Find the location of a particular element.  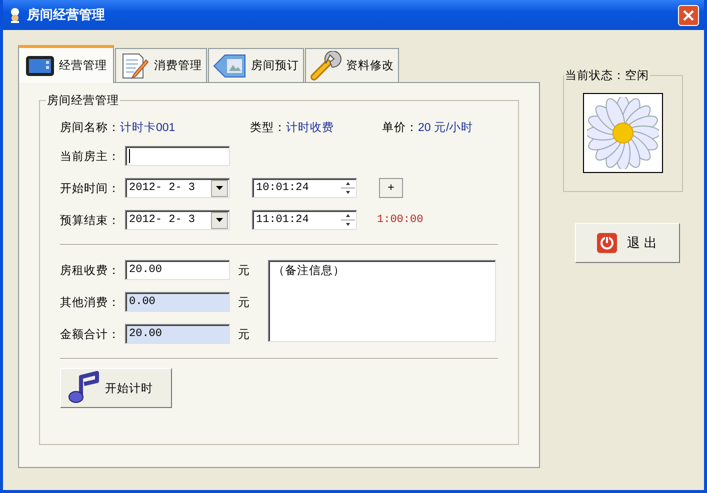

duration-text: 1:00:00 is located at coordinates (400, 220).